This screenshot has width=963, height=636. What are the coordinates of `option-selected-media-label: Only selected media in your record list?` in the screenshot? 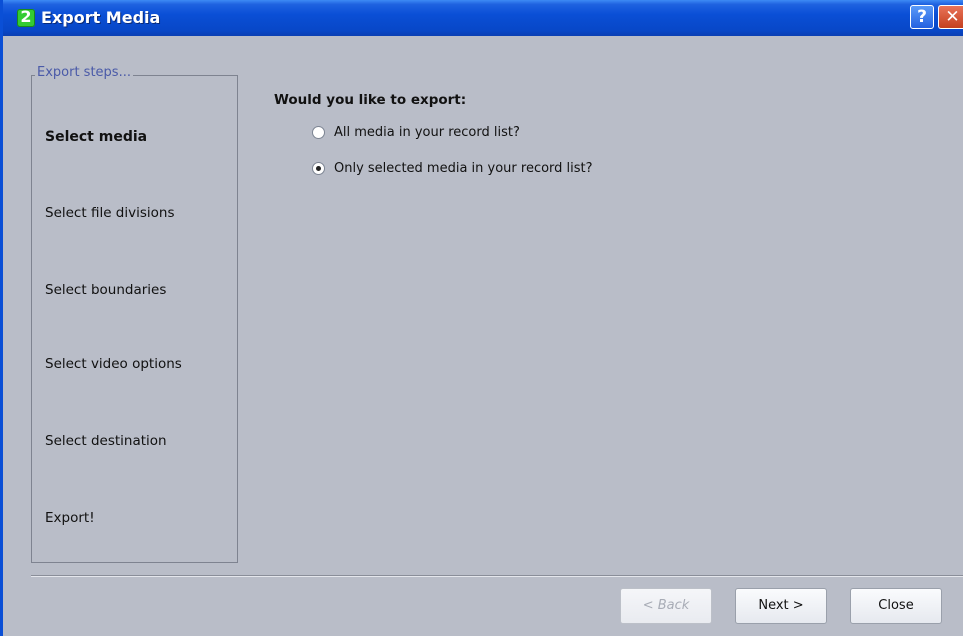 It's located at (463, 168).